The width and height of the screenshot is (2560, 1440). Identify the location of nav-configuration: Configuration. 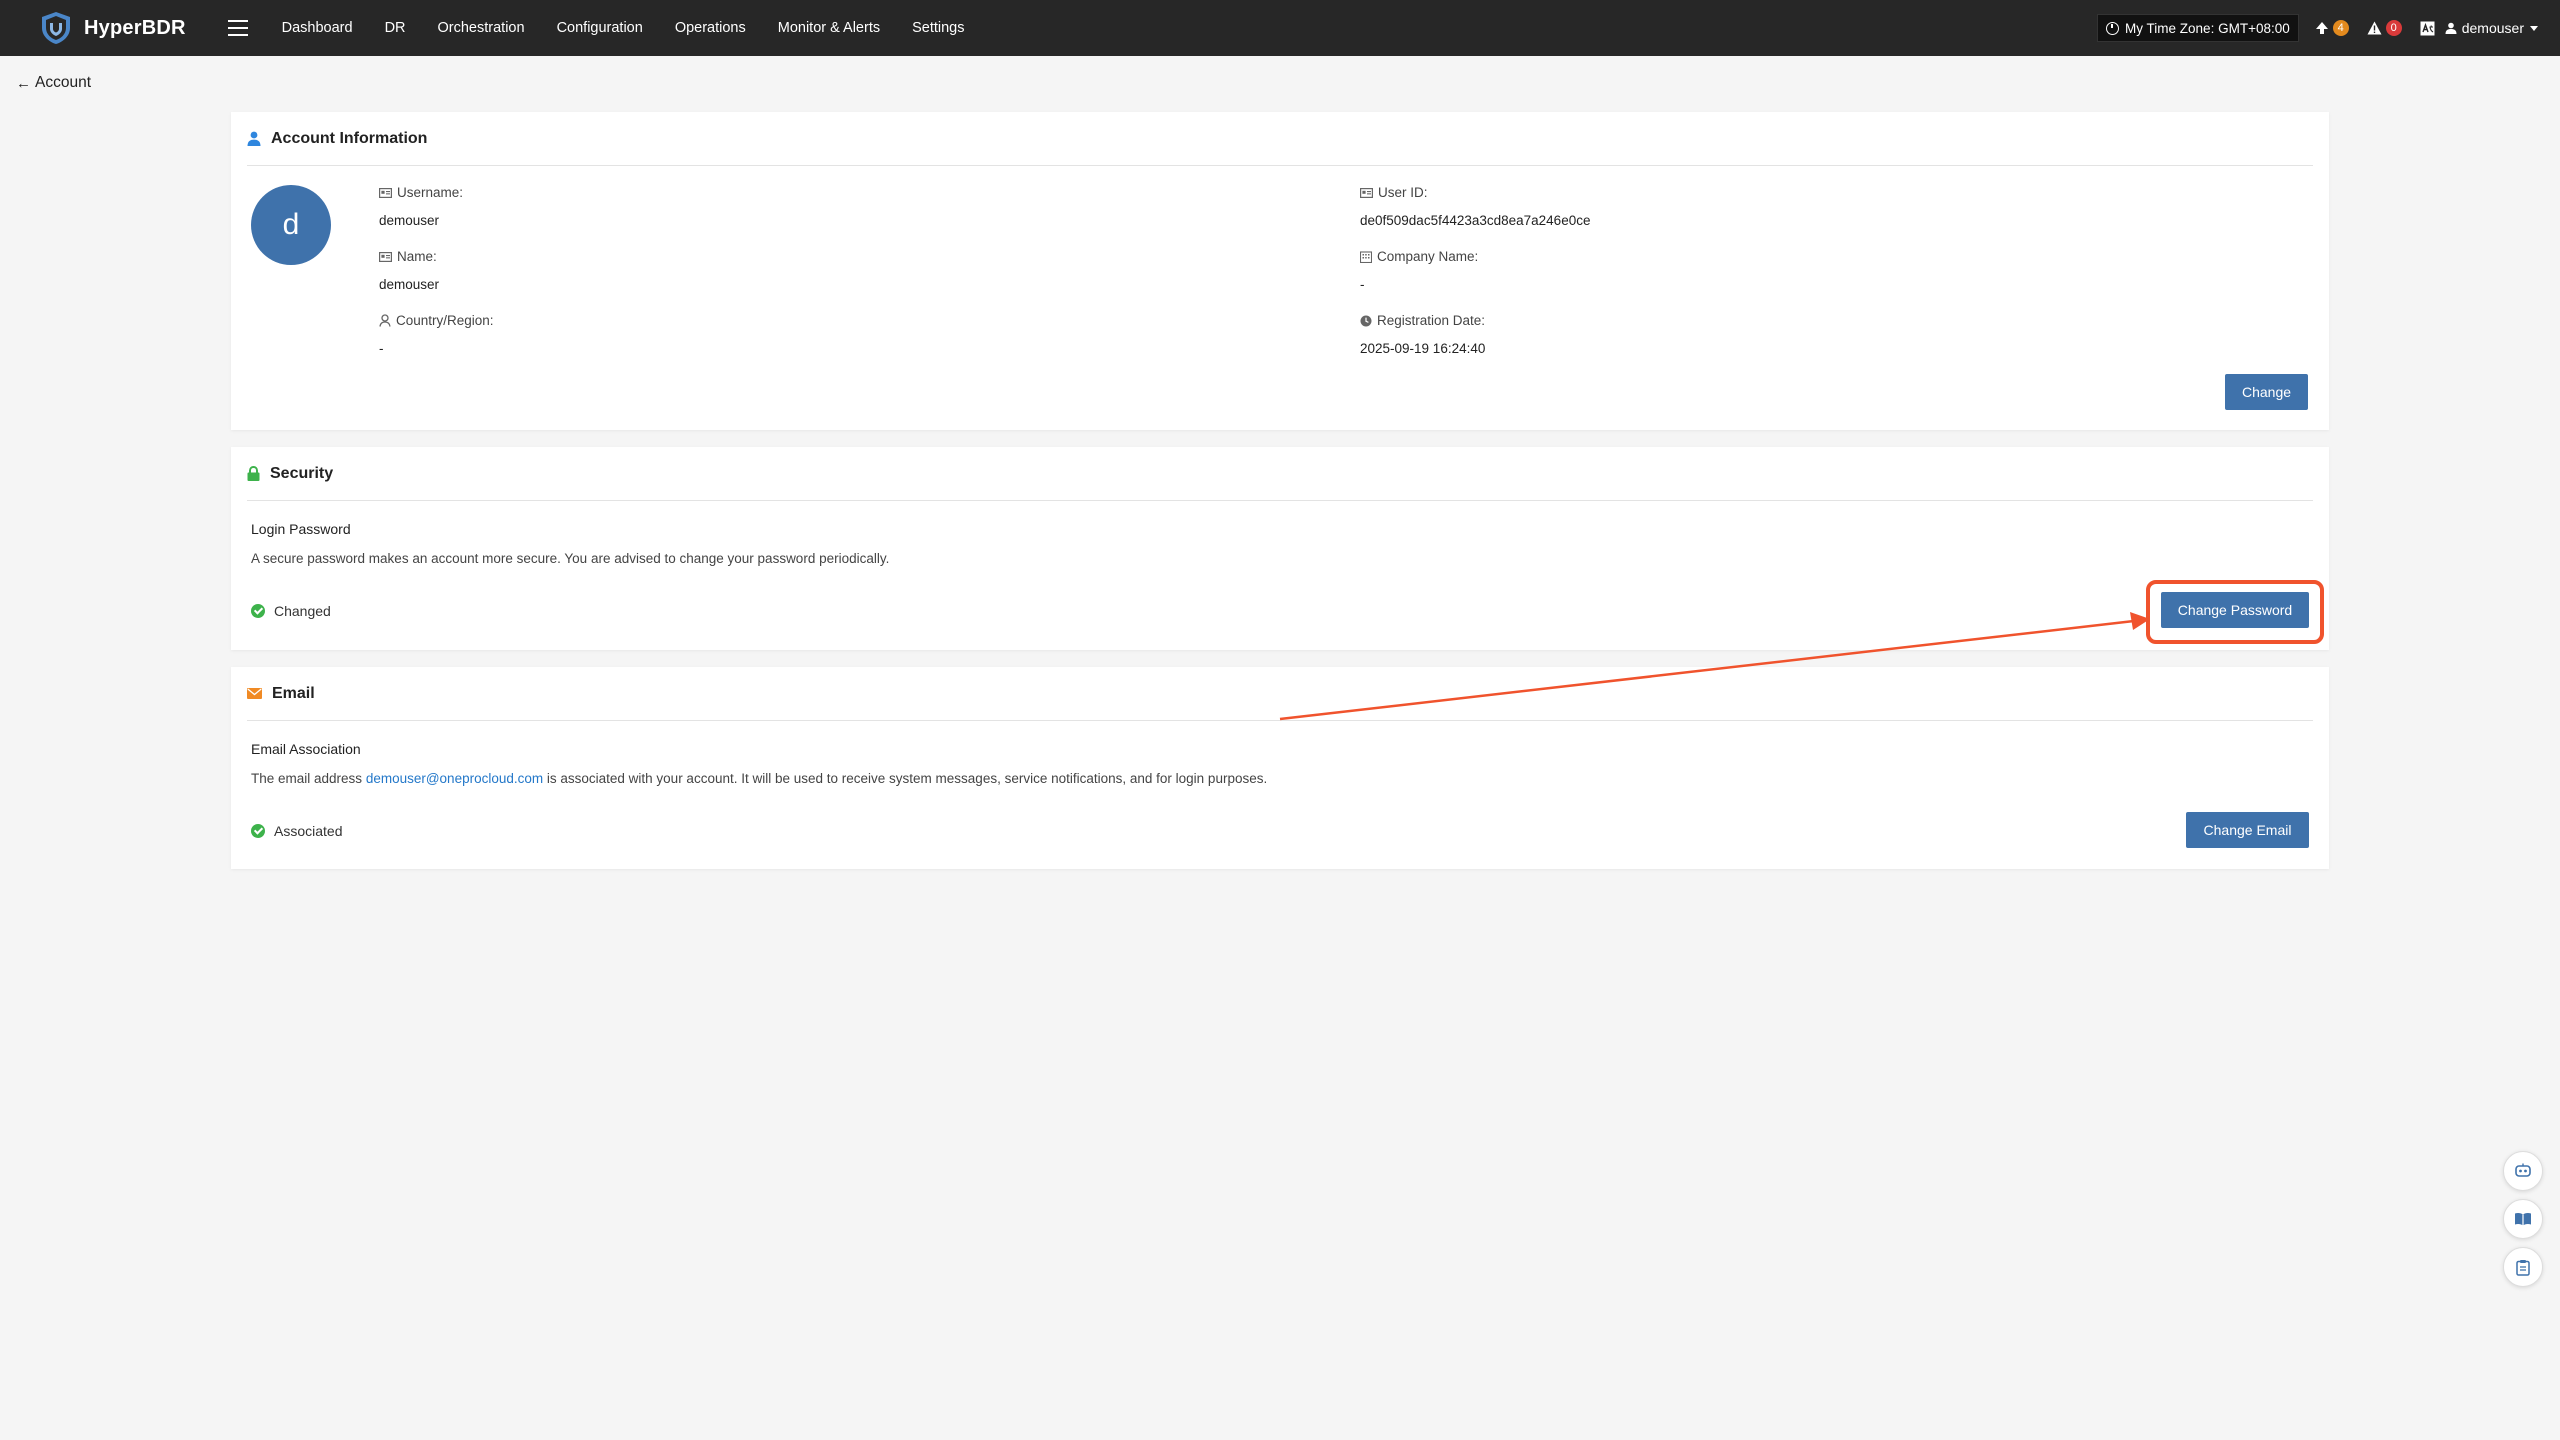
(600, 28).